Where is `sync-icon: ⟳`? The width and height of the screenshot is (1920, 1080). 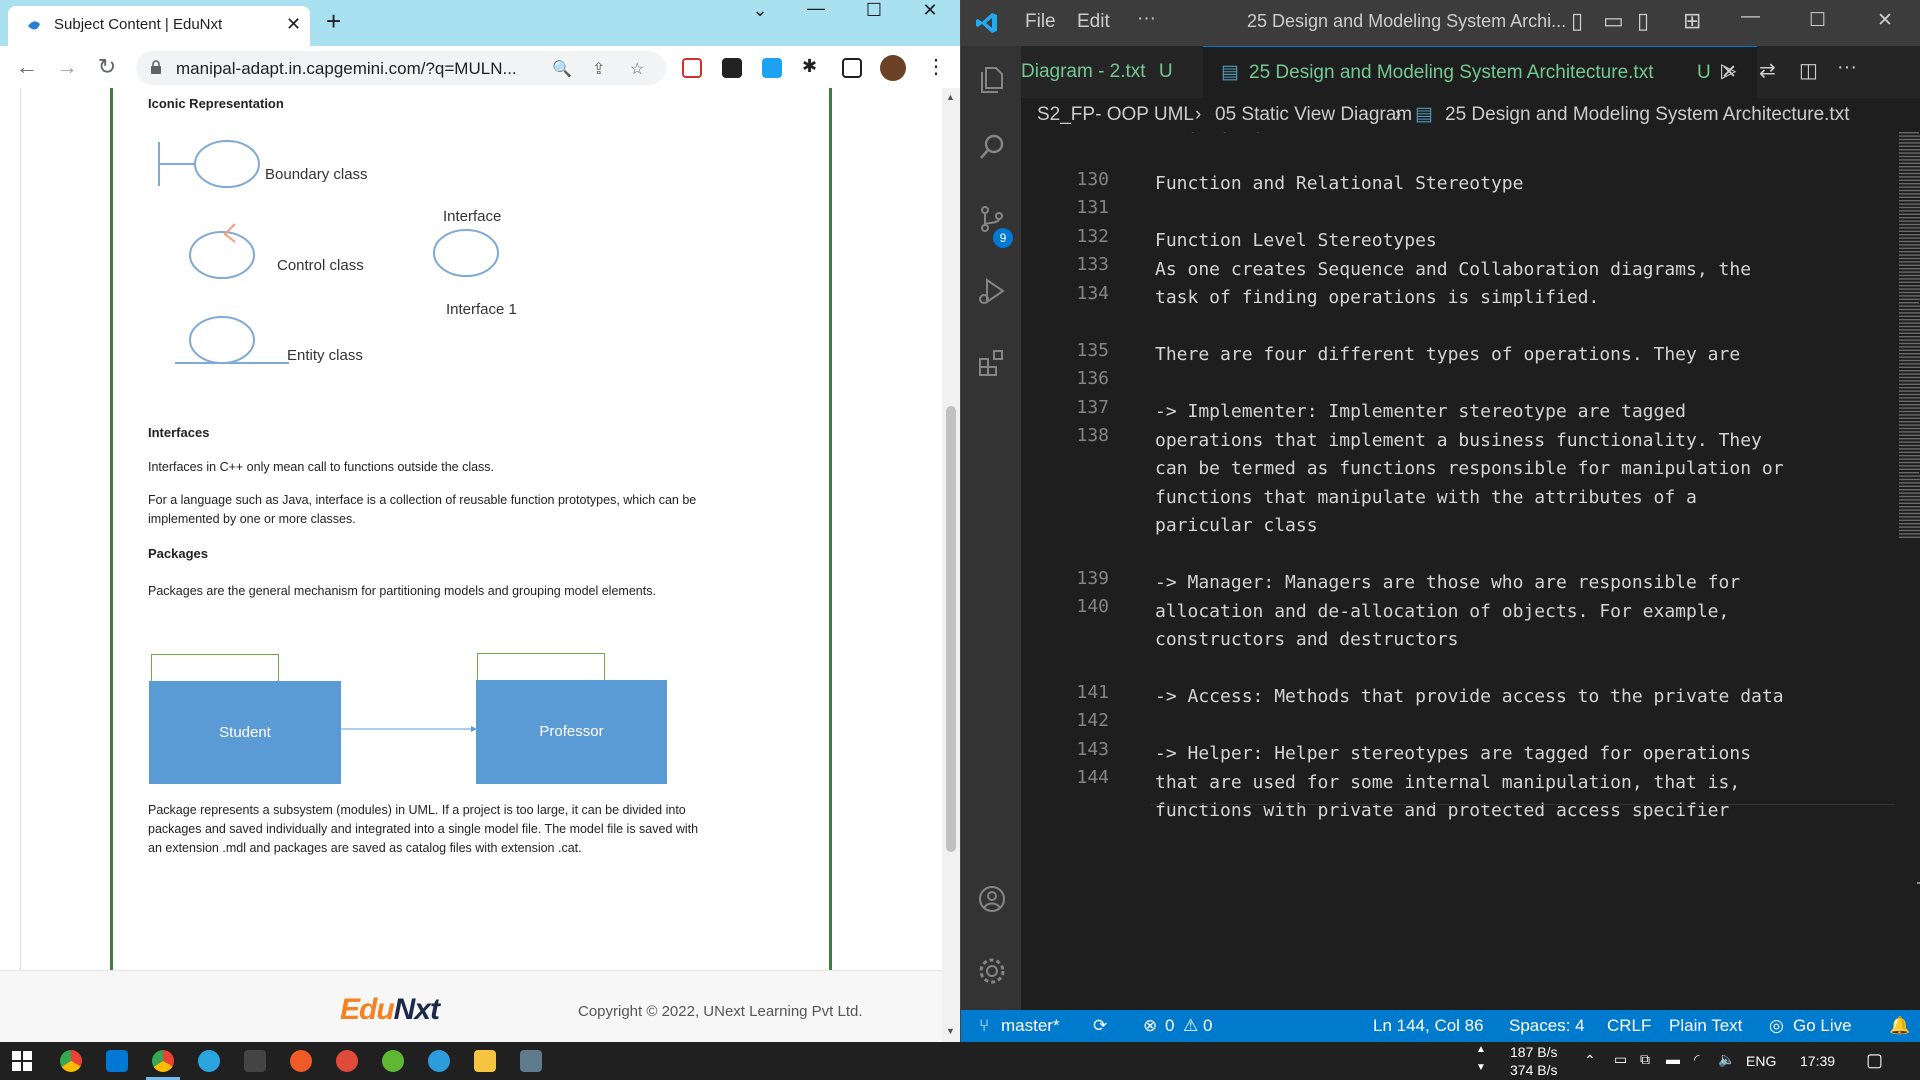
sync-icon: ⟳ is located at coordinates (1100, 1026).